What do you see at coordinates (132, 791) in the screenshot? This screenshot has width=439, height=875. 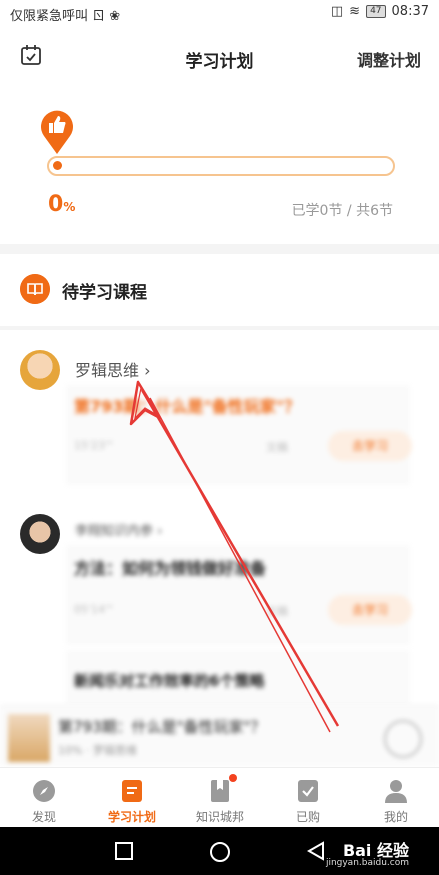 I see `study-plan-icon` at bounding box center [132, 791].